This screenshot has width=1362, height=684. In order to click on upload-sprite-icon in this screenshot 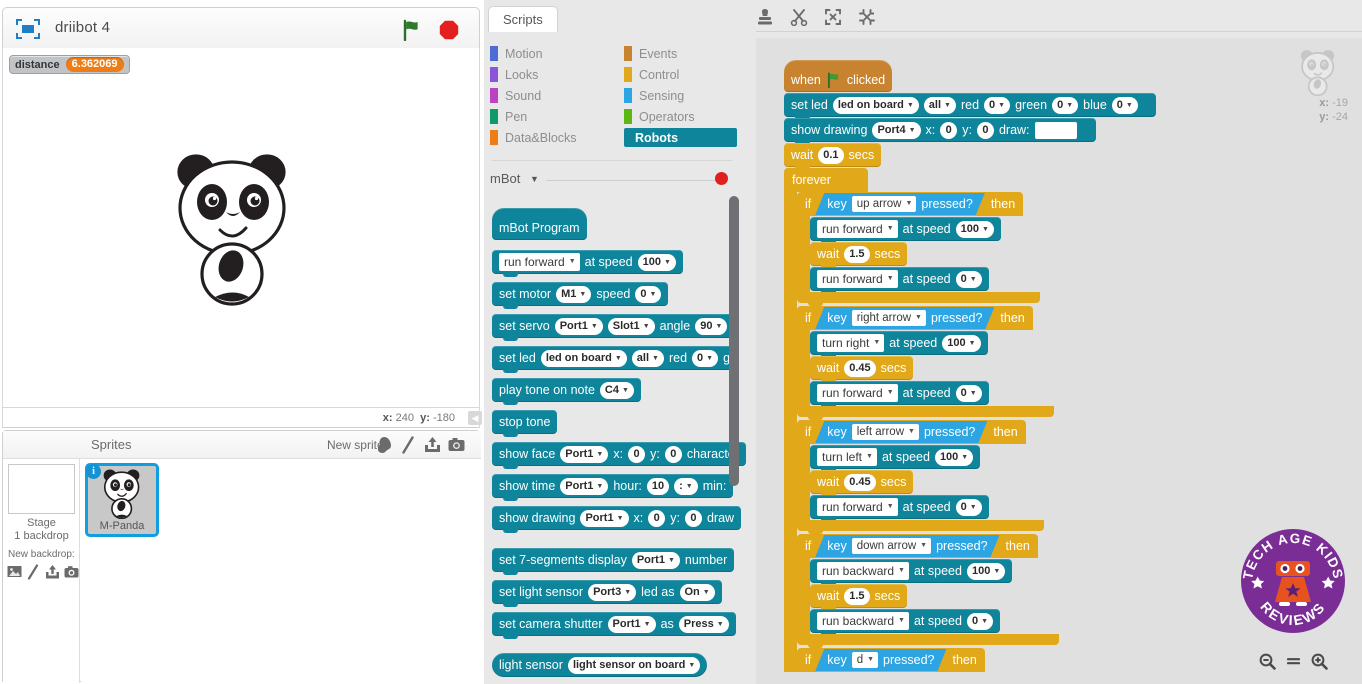, I will do `click(432, 445)`.